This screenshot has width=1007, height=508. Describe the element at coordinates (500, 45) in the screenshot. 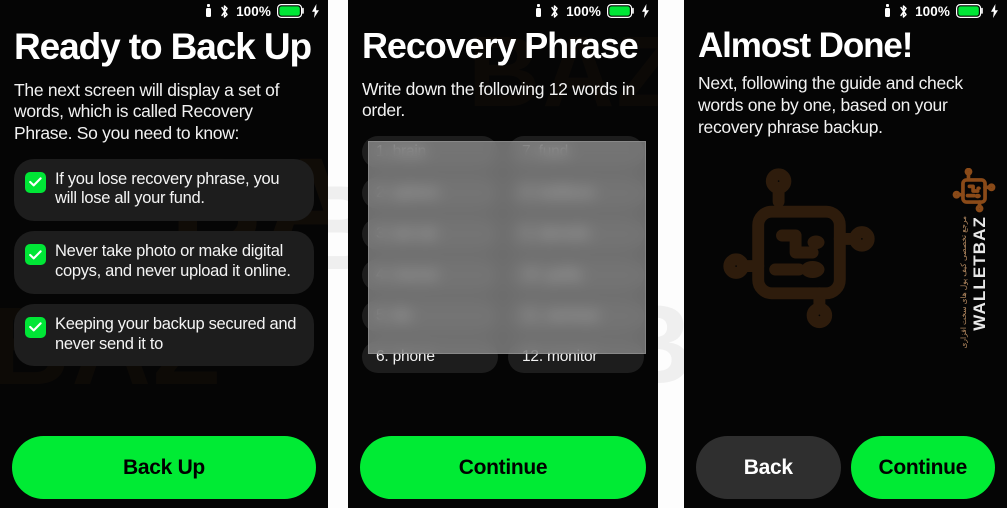

I see `page-title: Recovery Phrase` at that location.